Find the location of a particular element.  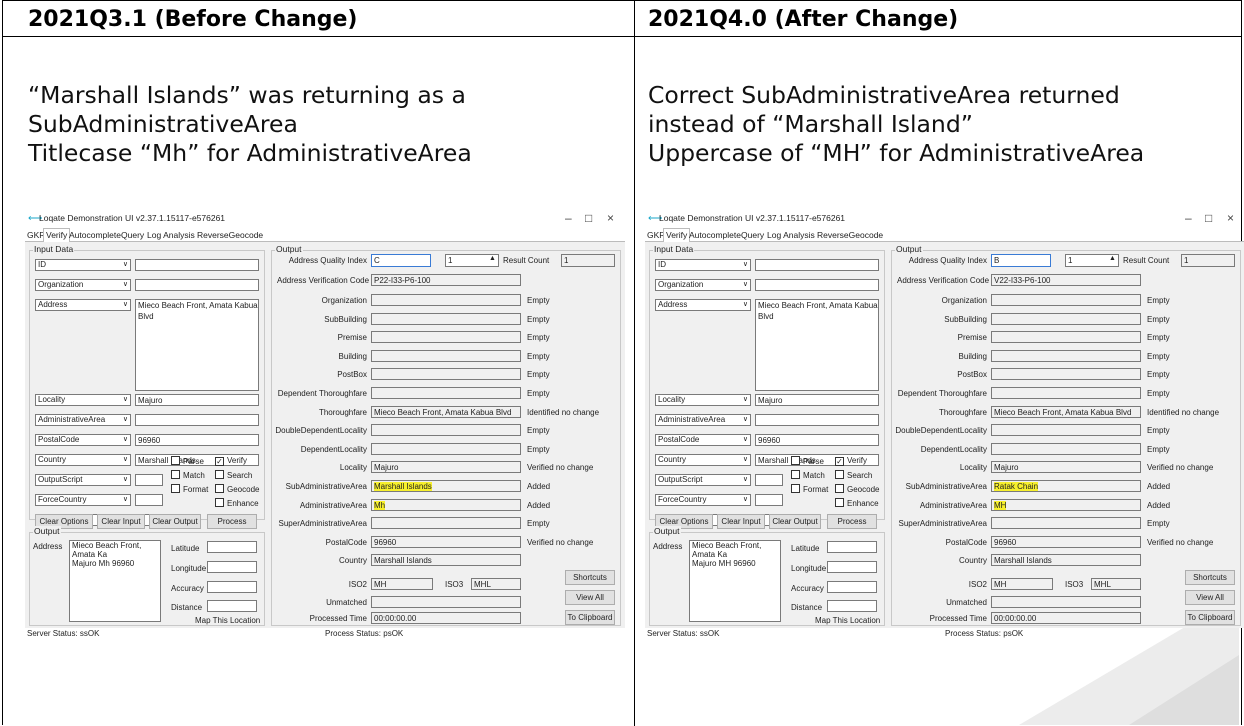

output-value-field is located at coordinates (446, 430).